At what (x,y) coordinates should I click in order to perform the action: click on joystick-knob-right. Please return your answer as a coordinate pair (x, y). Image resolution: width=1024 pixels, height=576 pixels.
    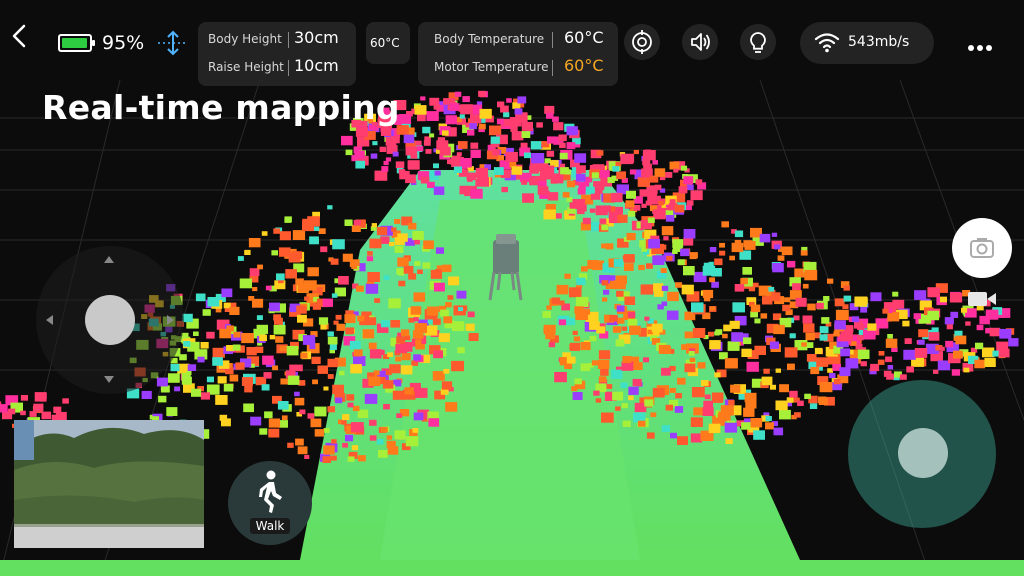
    Looking at the image, I should click on (923, 453).